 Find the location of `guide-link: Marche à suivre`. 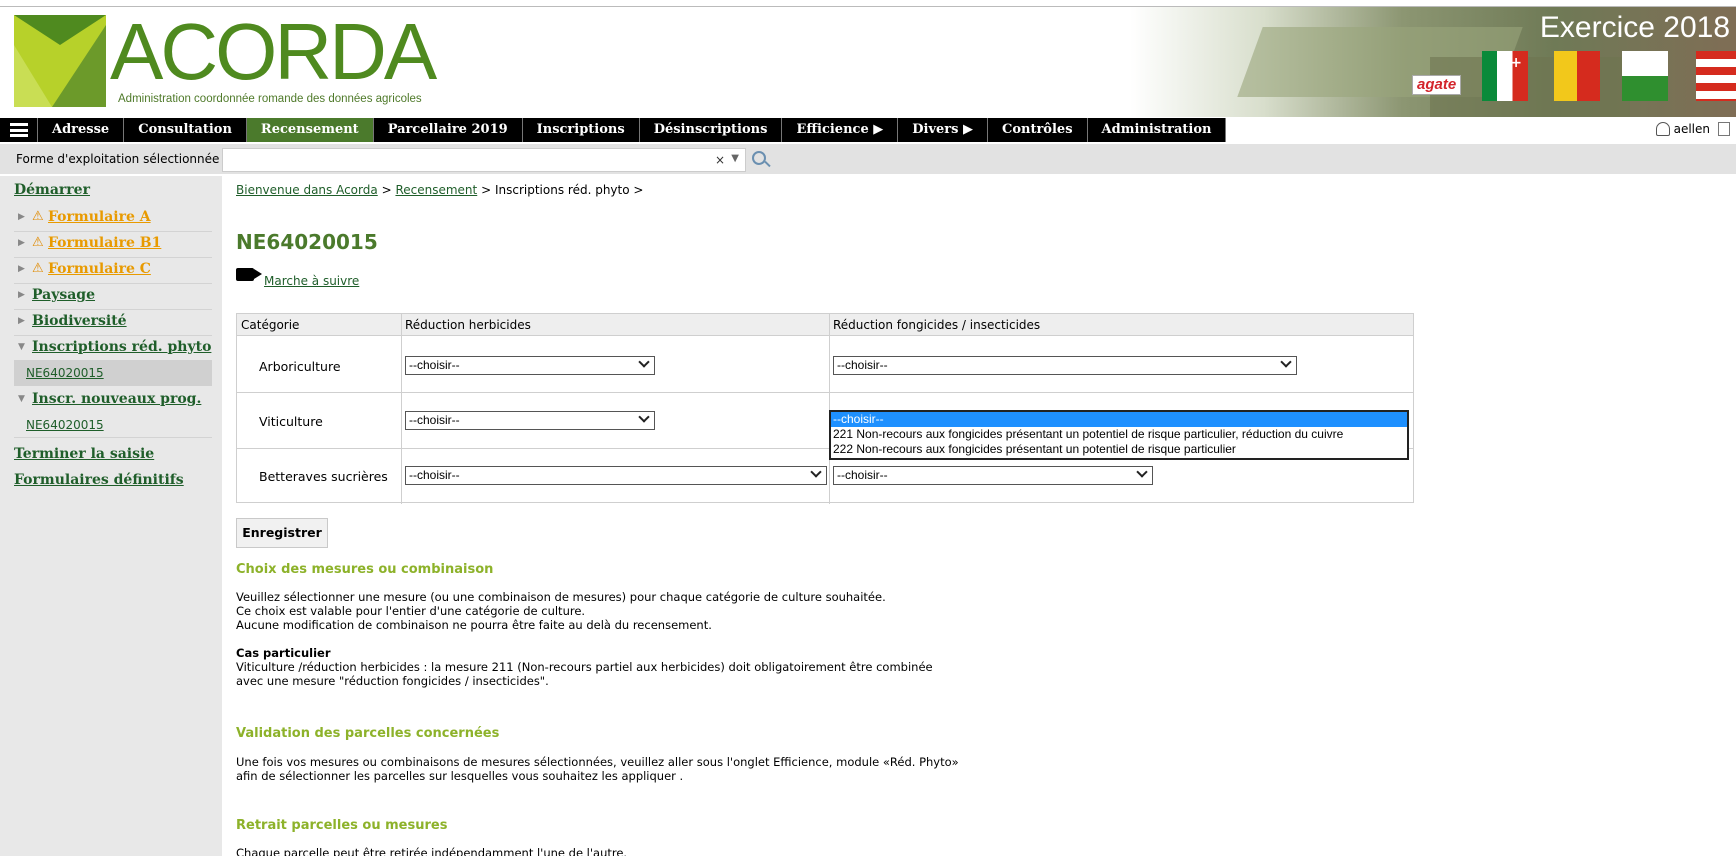

guide-link: Marche à suivre is located at coordinates (311, 281).